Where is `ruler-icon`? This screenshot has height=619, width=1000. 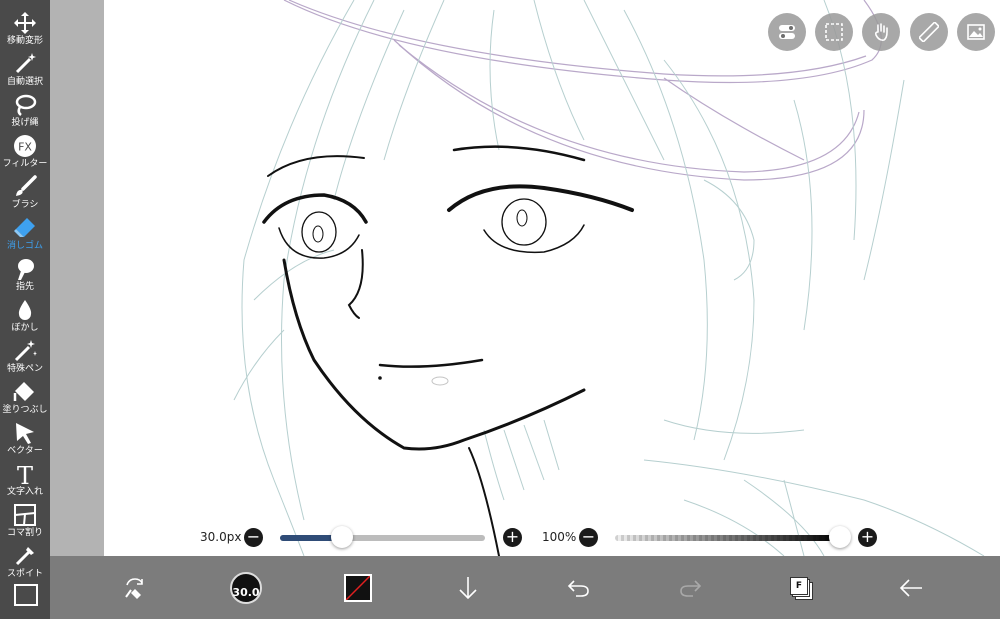
ruler-icon is located at coordinates (929, 32).